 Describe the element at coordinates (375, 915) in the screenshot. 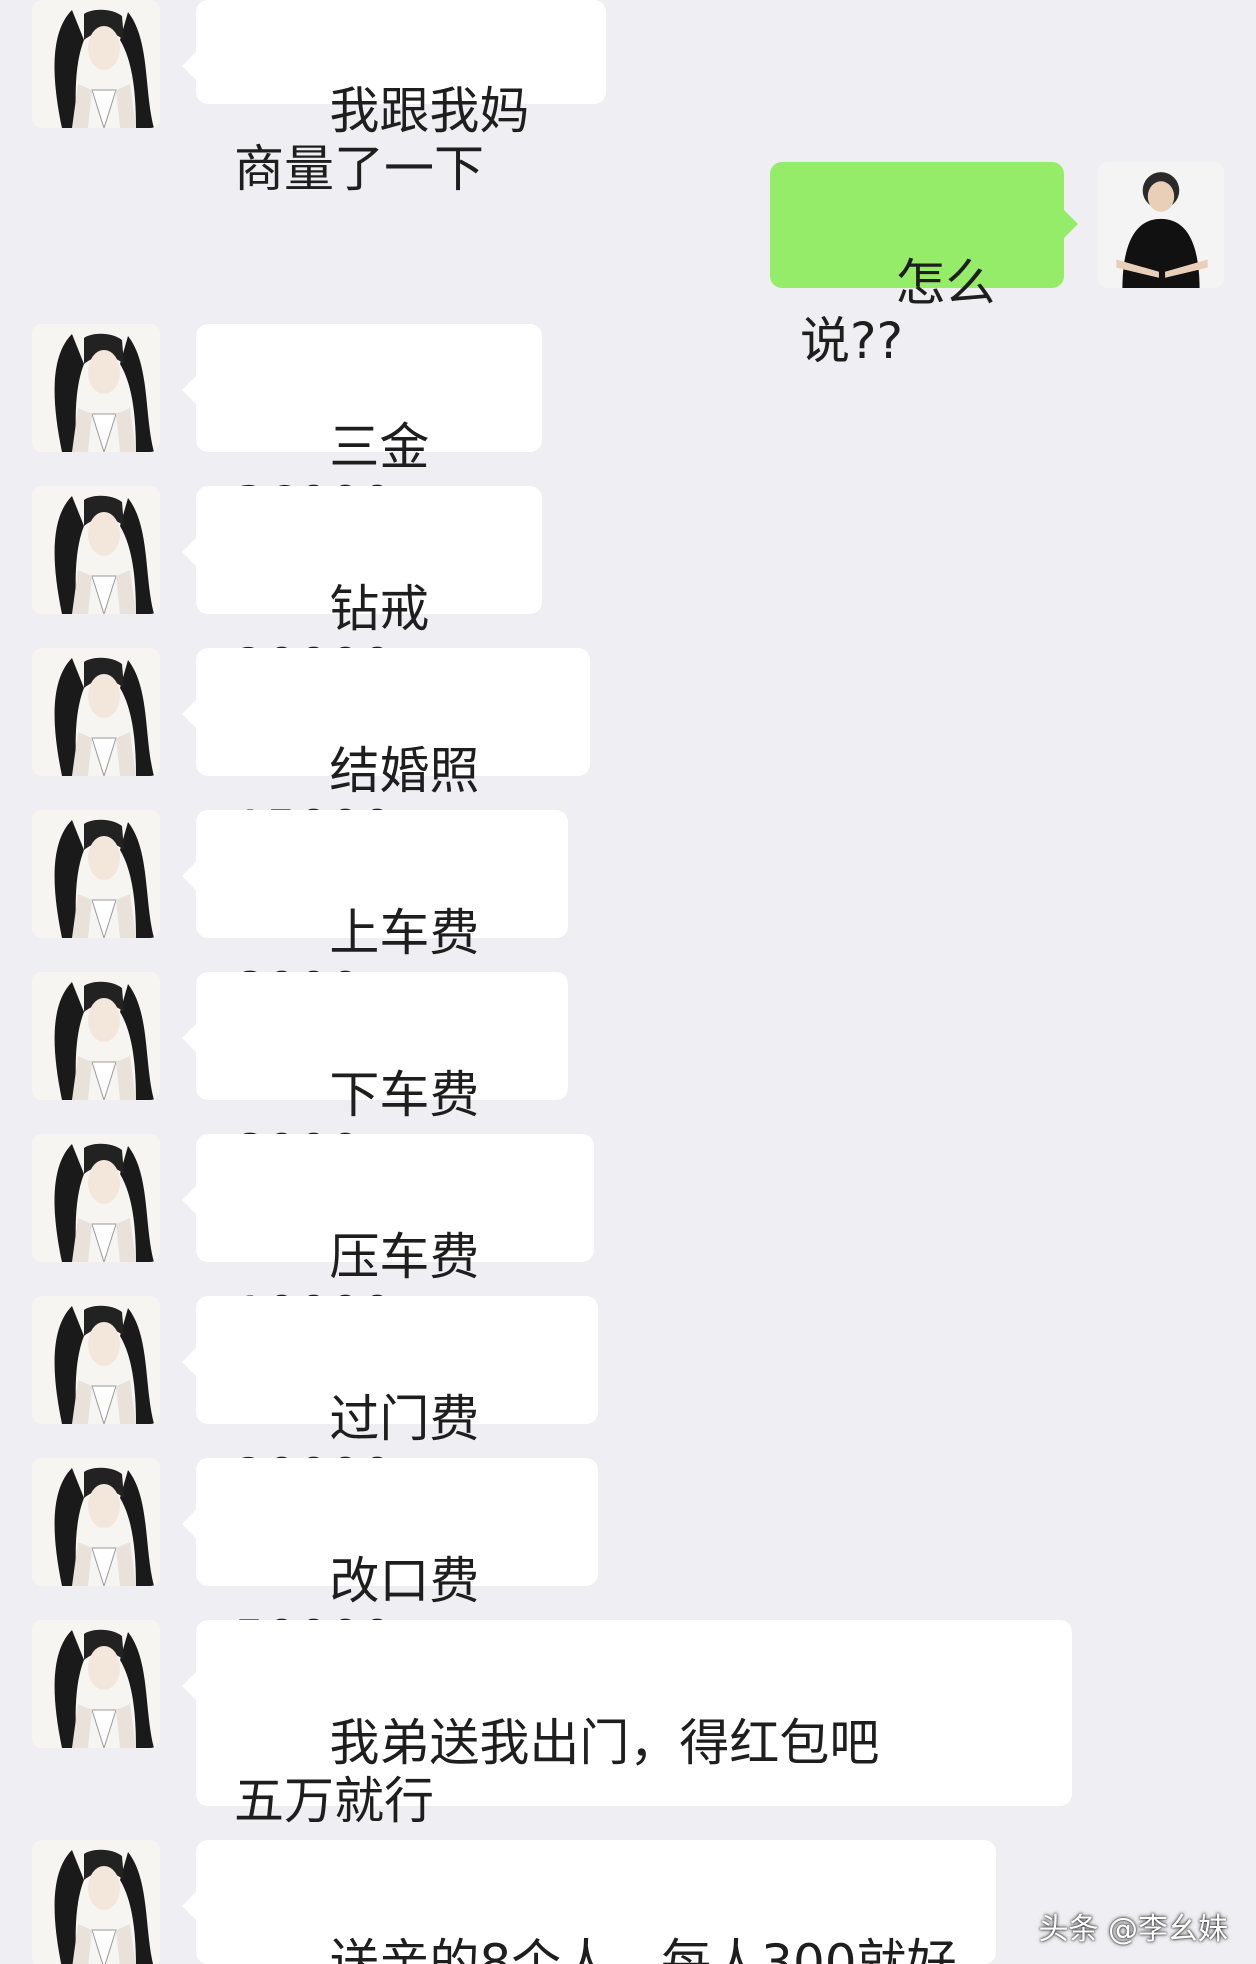

I see `message-bubble: 上车费8000` at that location.